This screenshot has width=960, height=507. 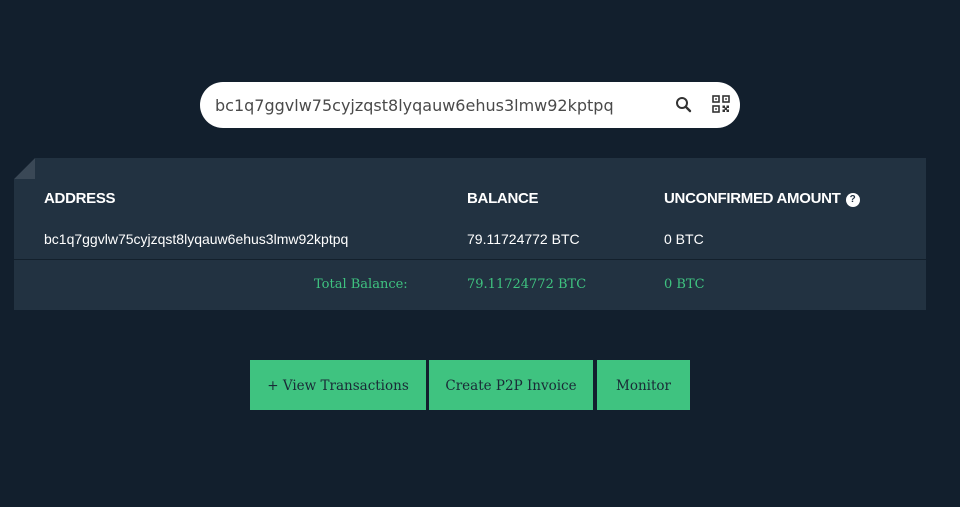 I want to click on header-address: ADDRESS, so click(x=80, y=198).